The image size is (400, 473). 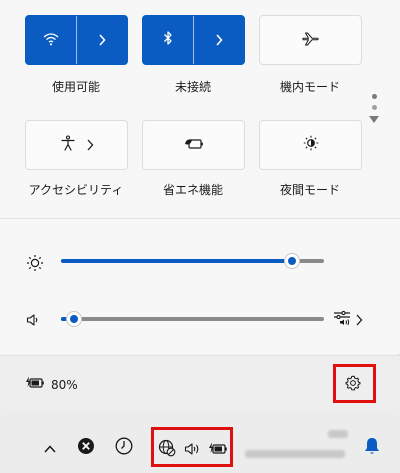 What do you see at coordinates (354, 383) in the screenshot?
I see `settings-highlight-box` at bounding box center [354, 383].